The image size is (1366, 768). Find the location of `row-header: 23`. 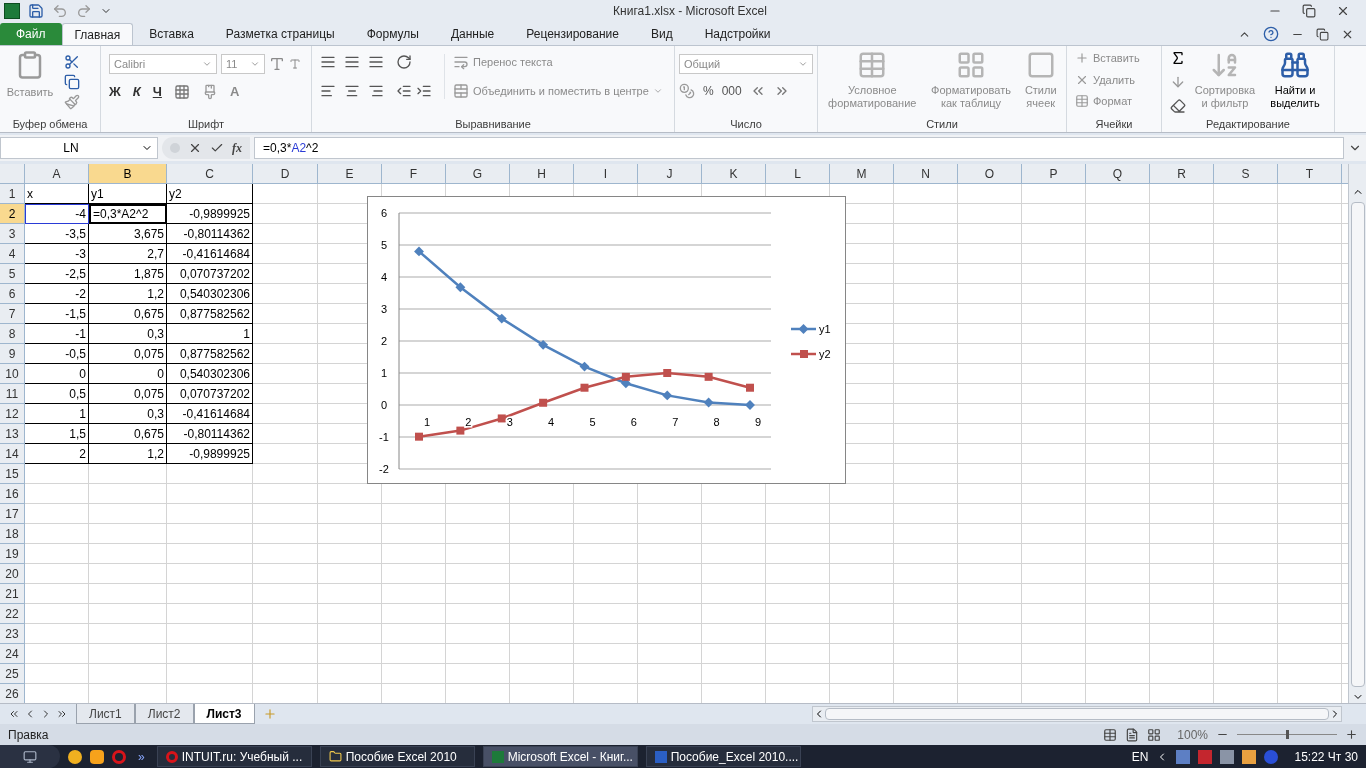

row-header: 23 is located at coordinates (12, 634).